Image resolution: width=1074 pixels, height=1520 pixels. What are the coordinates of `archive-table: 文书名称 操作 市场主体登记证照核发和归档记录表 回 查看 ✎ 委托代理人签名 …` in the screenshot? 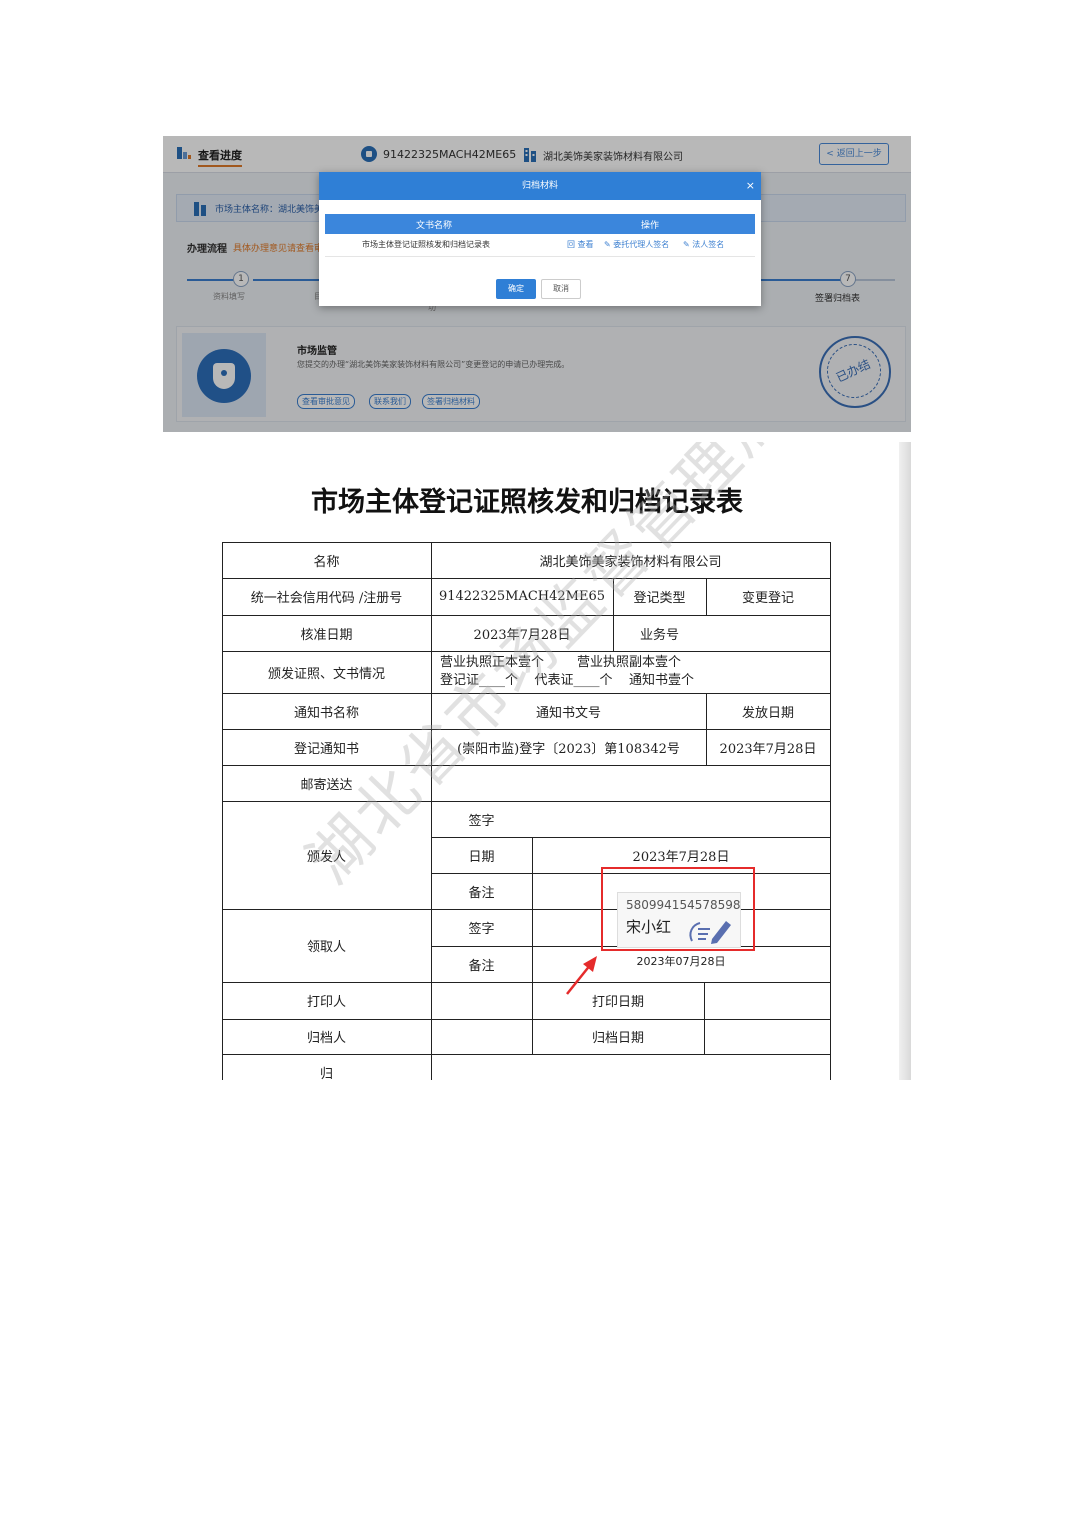 It's located at (540, 235).